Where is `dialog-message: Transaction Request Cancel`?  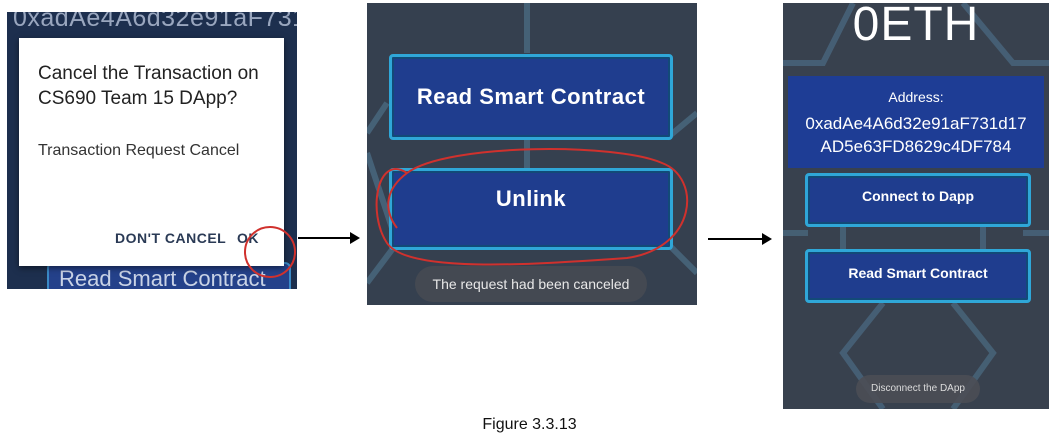 dialog-message: Transaction Request Cancel is located at coordinates (139, 150).